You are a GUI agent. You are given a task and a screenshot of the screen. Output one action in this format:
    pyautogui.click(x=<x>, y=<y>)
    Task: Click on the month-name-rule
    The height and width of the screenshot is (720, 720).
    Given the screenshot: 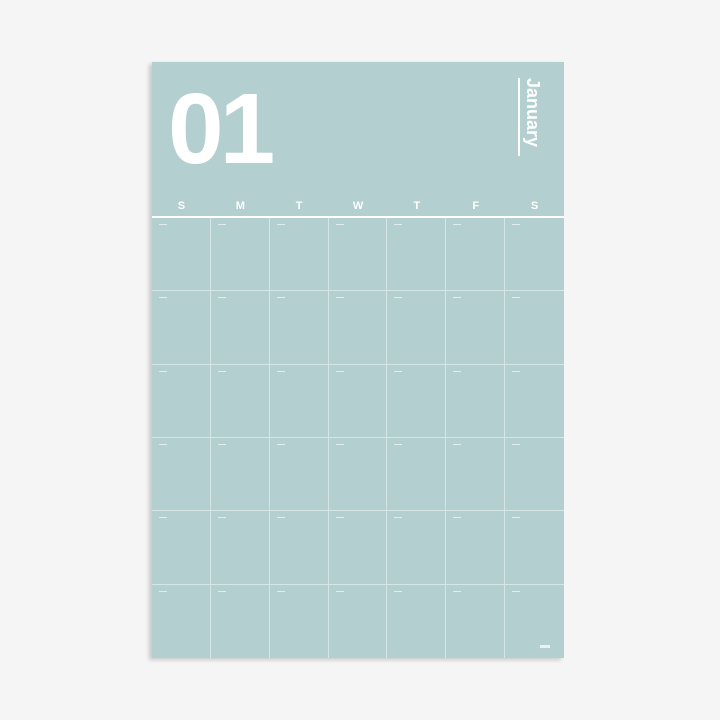 What is the action you would take?
    pyautogui.click(x=519, y=117)
    